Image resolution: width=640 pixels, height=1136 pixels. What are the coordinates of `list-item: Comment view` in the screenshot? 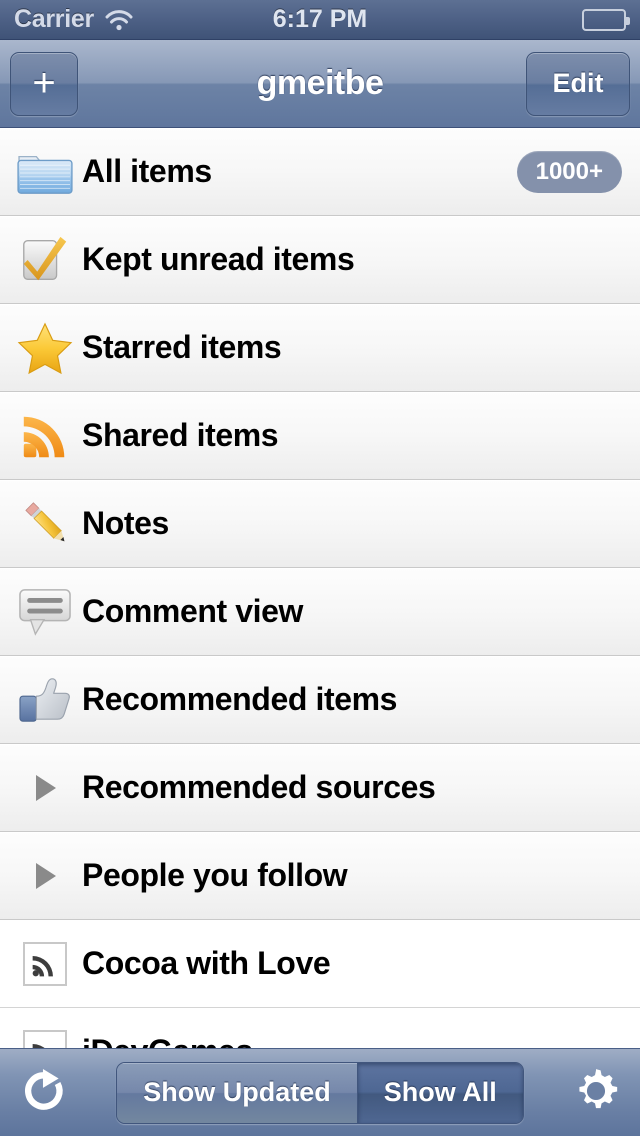 It's located at (320, 612).